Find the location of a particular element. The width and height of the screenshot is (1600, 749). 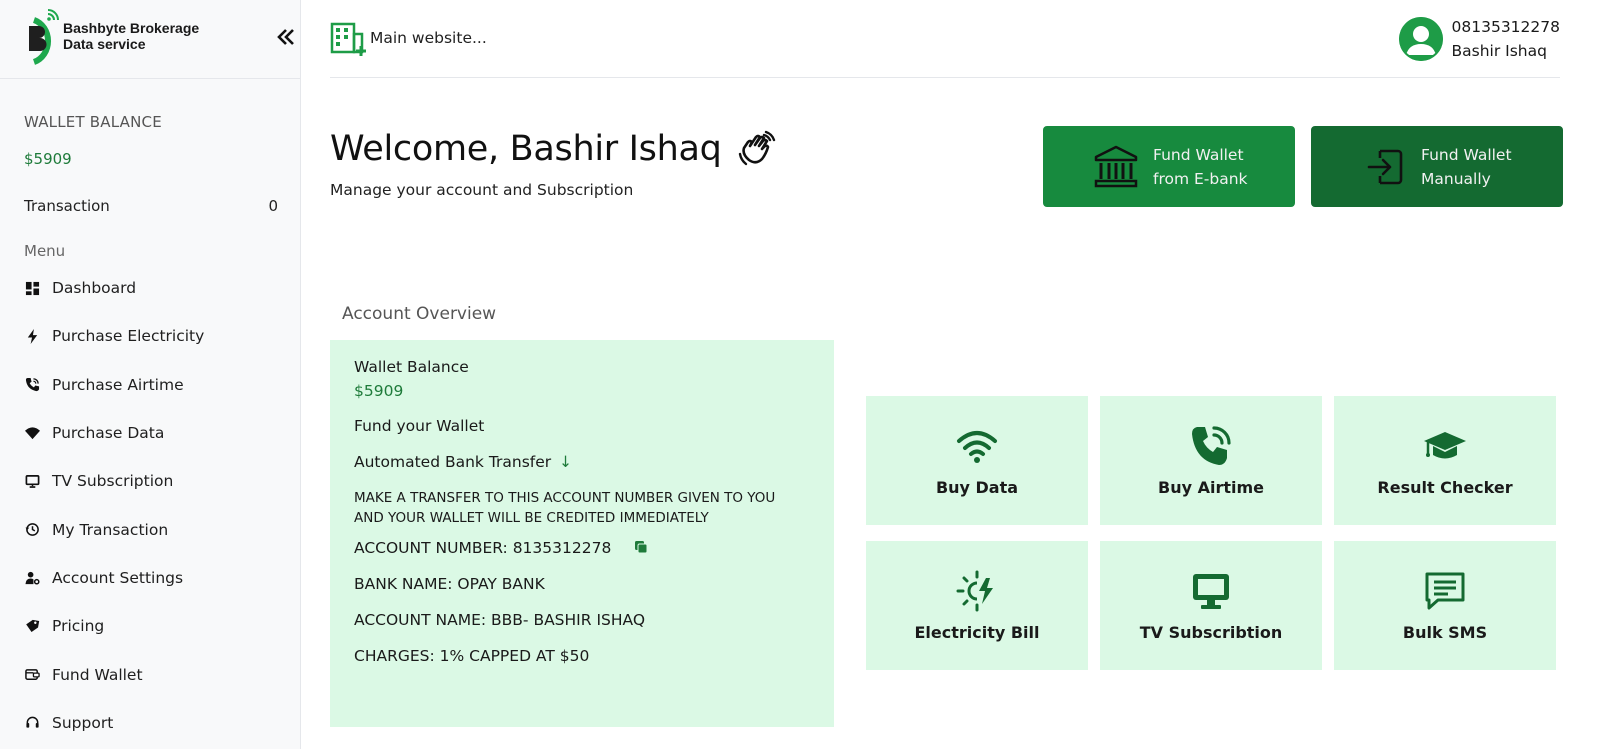

fund-wallet-label: Fund your Wallet is located at coordinates (419, 426).